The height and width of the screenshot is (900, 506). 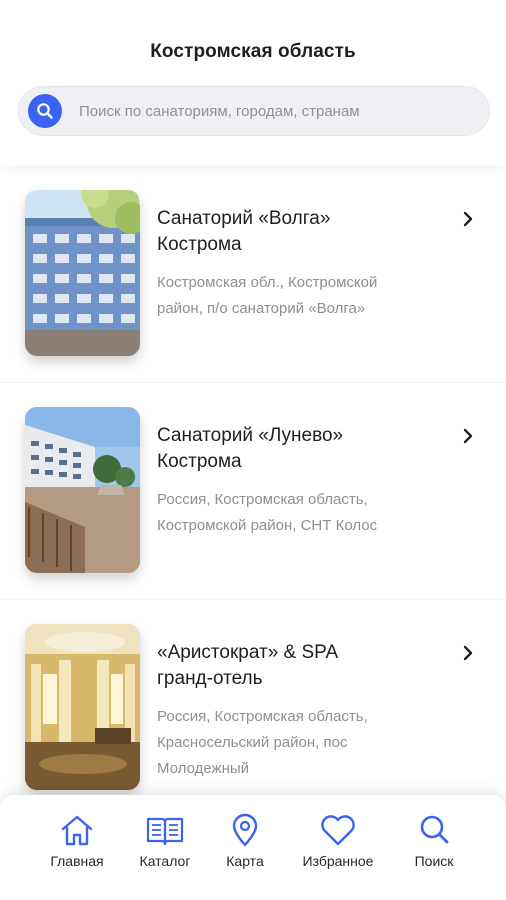 I want to click on map-pin-icon, so click(x=245, y=830).